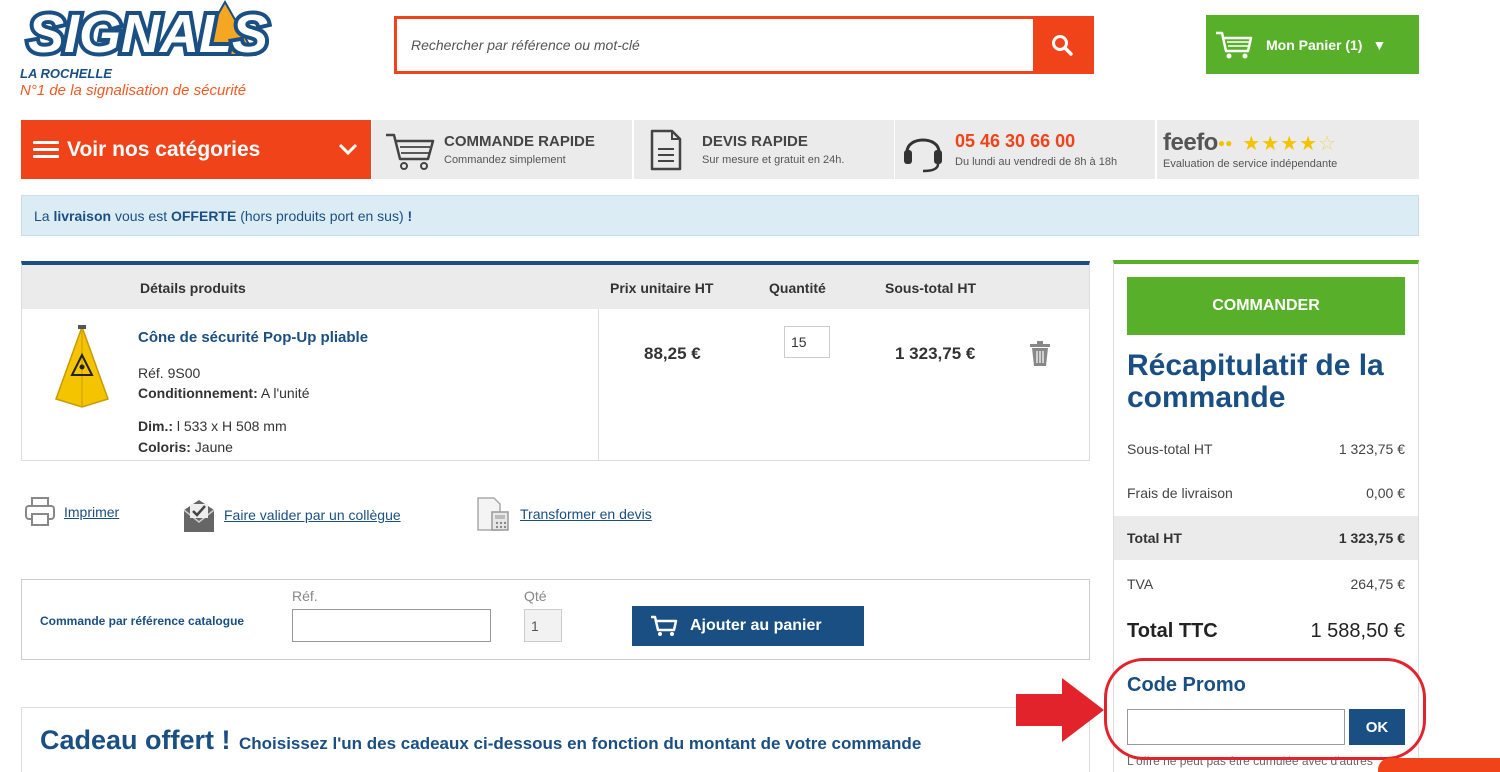  I want to click on chevron-down-icon, so click(348, 149).